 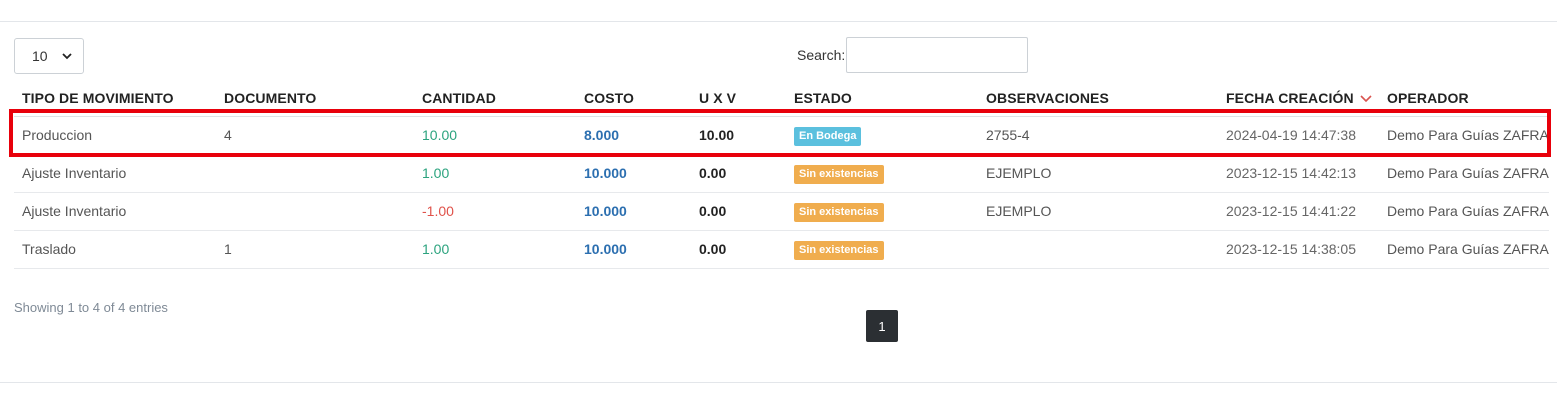 What do you see at coordinates (440, 135) in the screenshot?
I see `cell-cantidad: 10.00` at bounding box center [440, 135].